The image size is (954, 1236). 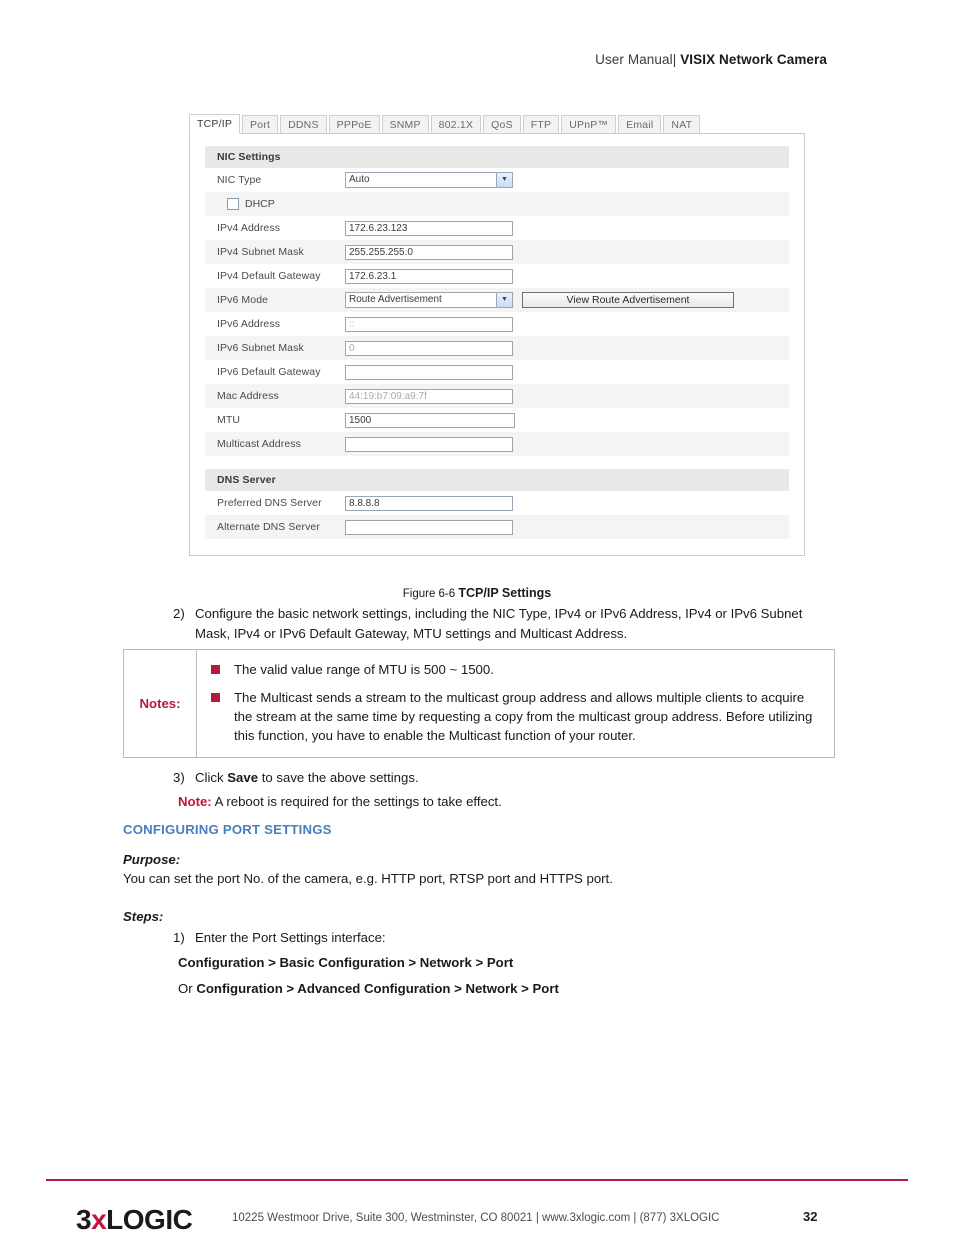 I want to click on preferred-dns-label: Preferred DNS Server, so click(x=269, y=503).